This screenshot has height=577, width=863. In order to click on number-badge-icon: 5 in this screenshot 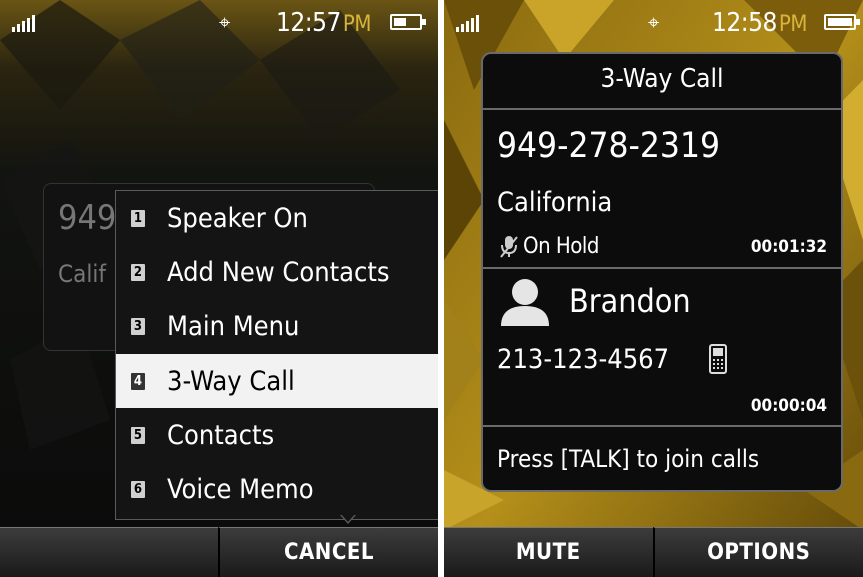, I will do `click(138, 435)`.